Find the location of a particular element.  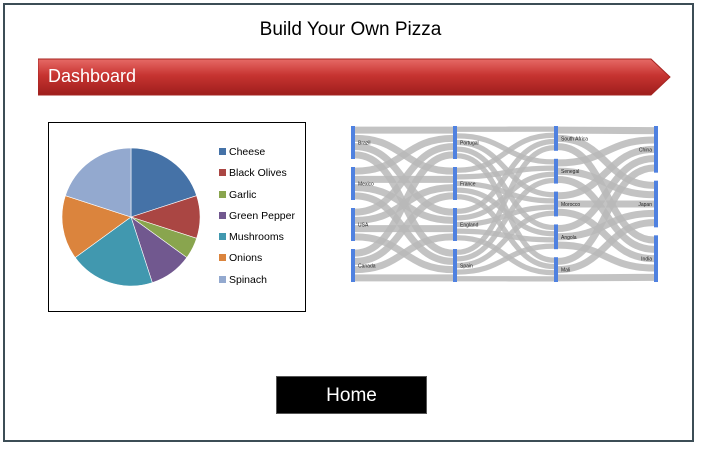

sankey-node-label: Morocco is located at coordinates (570, 205).